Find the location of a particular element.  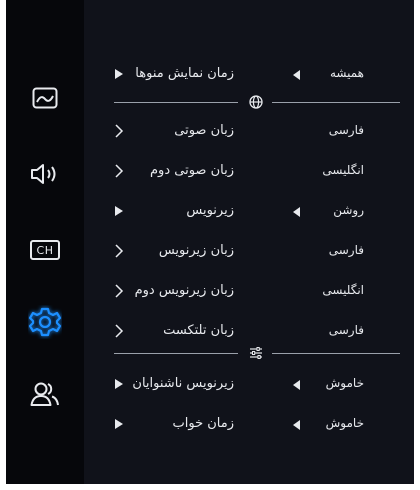

section-divider-language is located at coordinates (257, 102).